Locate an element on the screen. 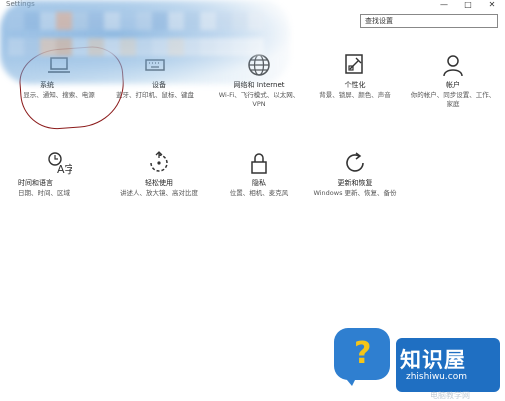  tile-devices-desc: 蓝牙、打印机、鼠标、键盘 is located at coordinates (155, 95).